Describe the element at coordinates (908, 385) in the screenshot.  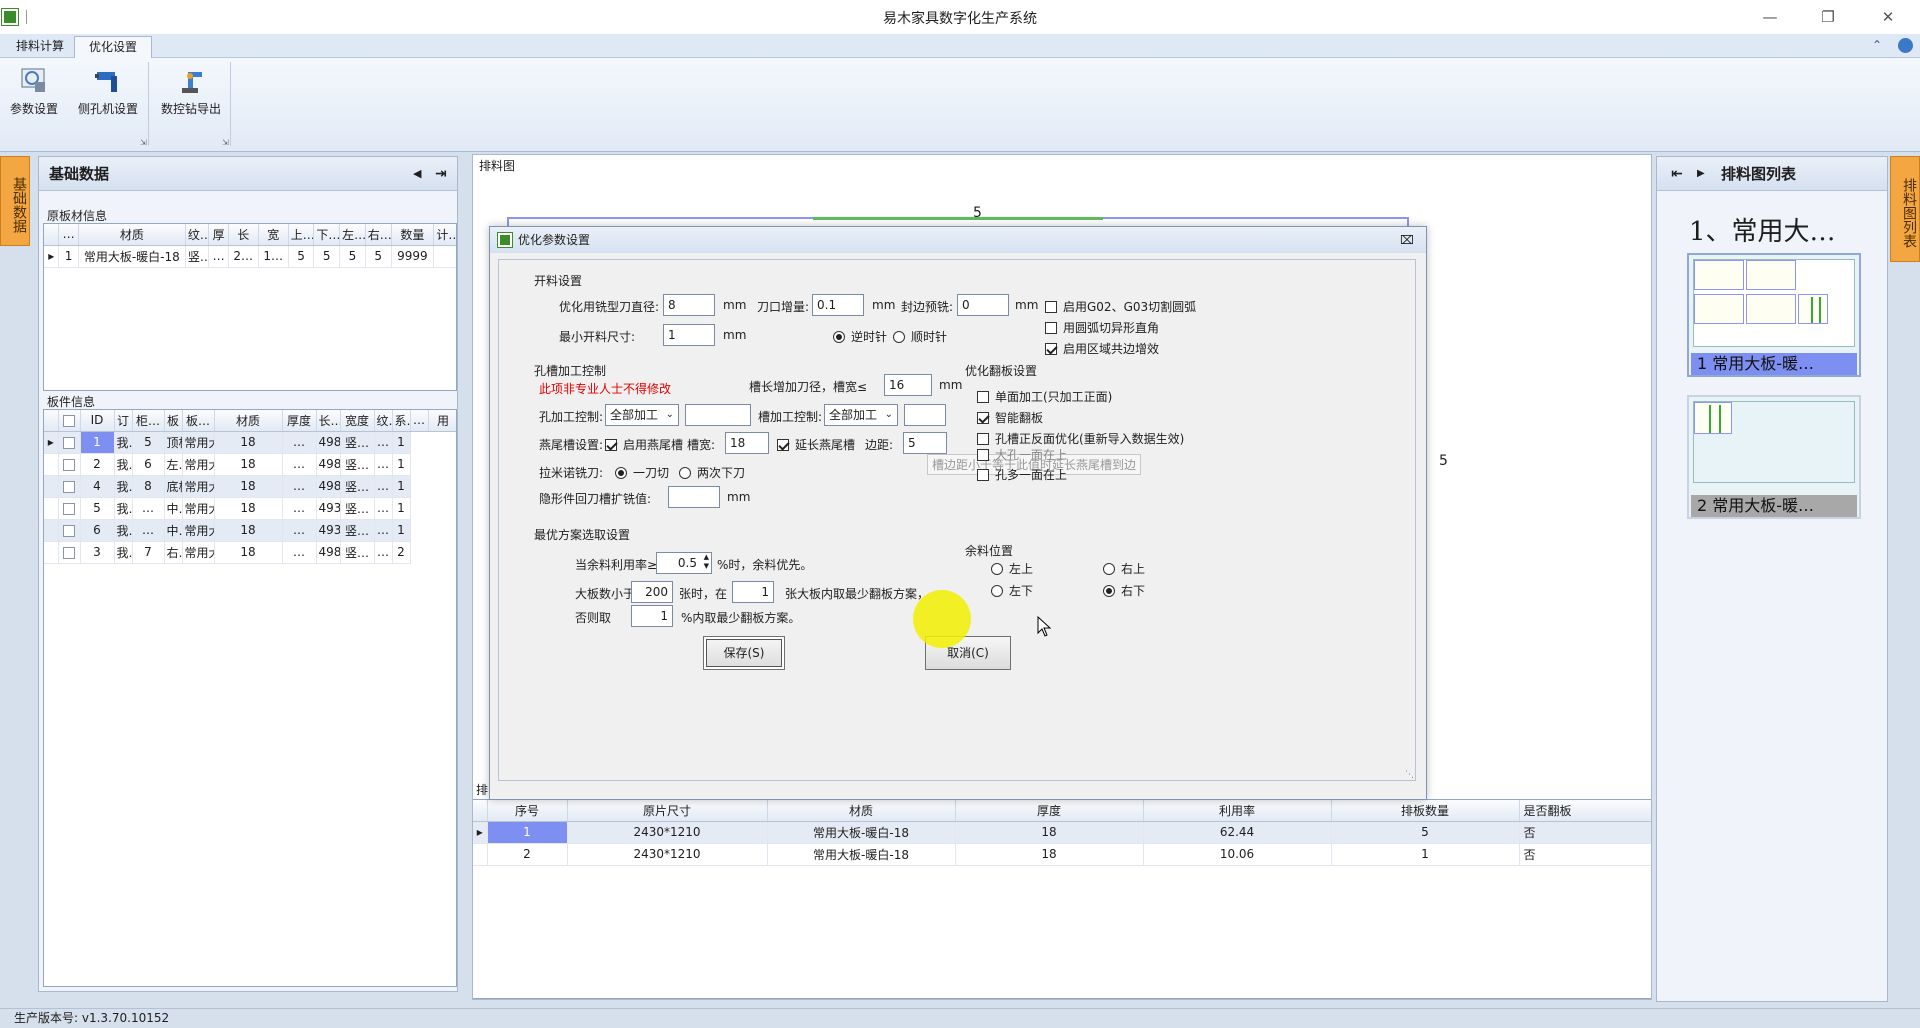
I see `slot-len-input: 16` at that location.